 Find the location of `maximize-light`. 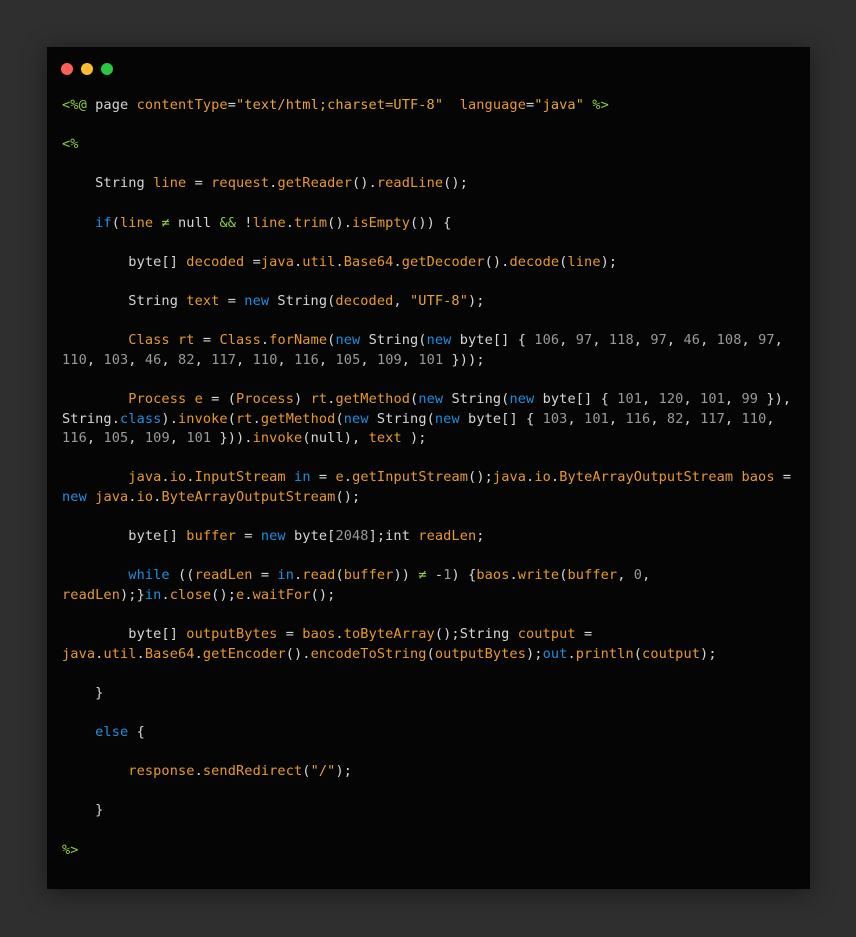

maximize-light is located at coordinates (107, 69).